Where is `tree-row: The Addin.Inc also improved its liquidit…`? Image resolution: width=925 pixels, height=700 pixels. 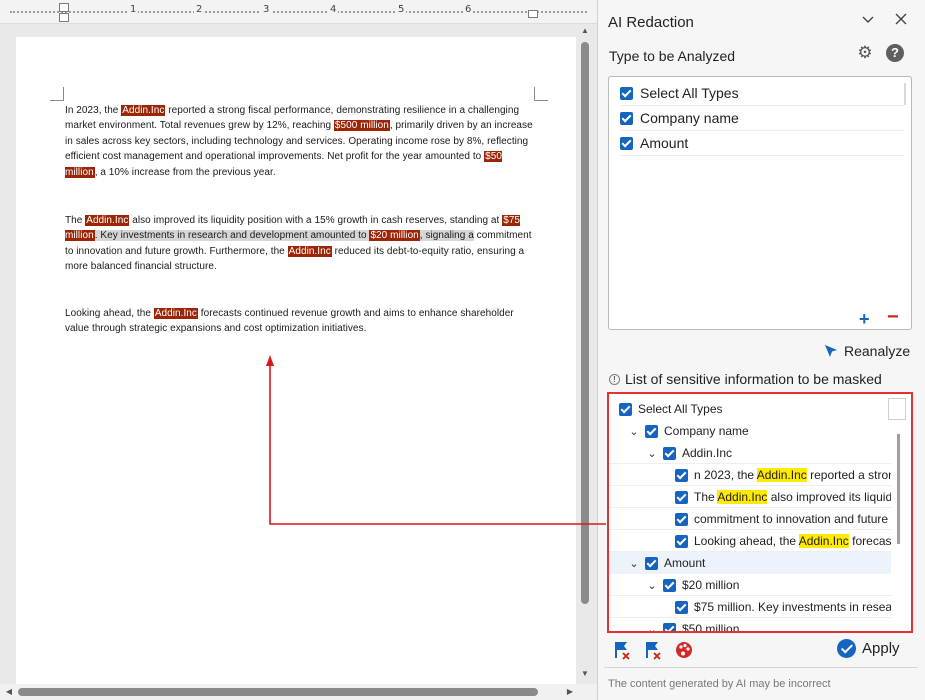 tree-row: The Addin.Inc also improved its liquidit… is located at coordinates (750, 497).